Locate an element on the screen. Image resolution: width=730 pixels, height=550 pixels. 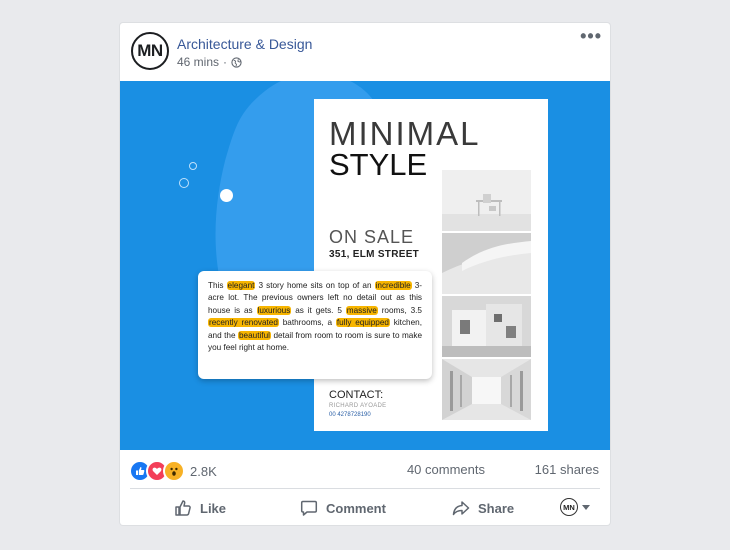
post-time: 46 mins is located at coordinates (198, 62).